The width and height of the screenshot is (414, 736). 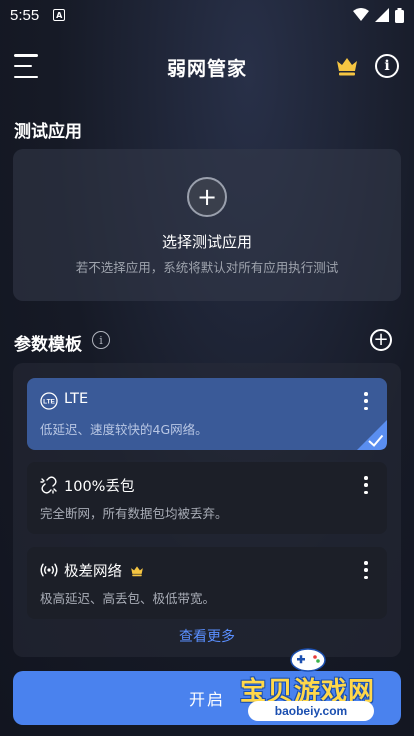 I want to click on gamepad-icon, so click(x=308, y=660).